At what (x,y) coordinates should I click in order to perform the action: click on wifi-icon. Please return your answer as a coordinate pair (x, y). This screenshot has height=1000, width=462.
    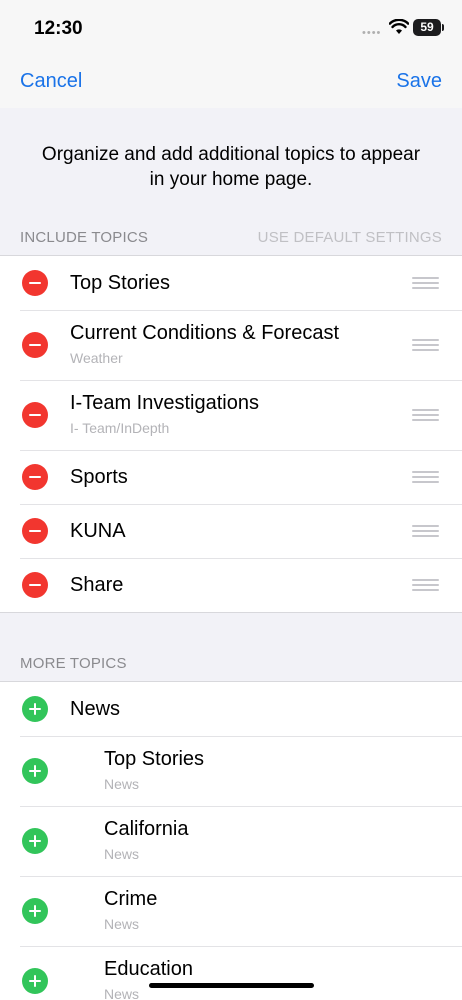
    Looking at the image, I should click on (399, 26).